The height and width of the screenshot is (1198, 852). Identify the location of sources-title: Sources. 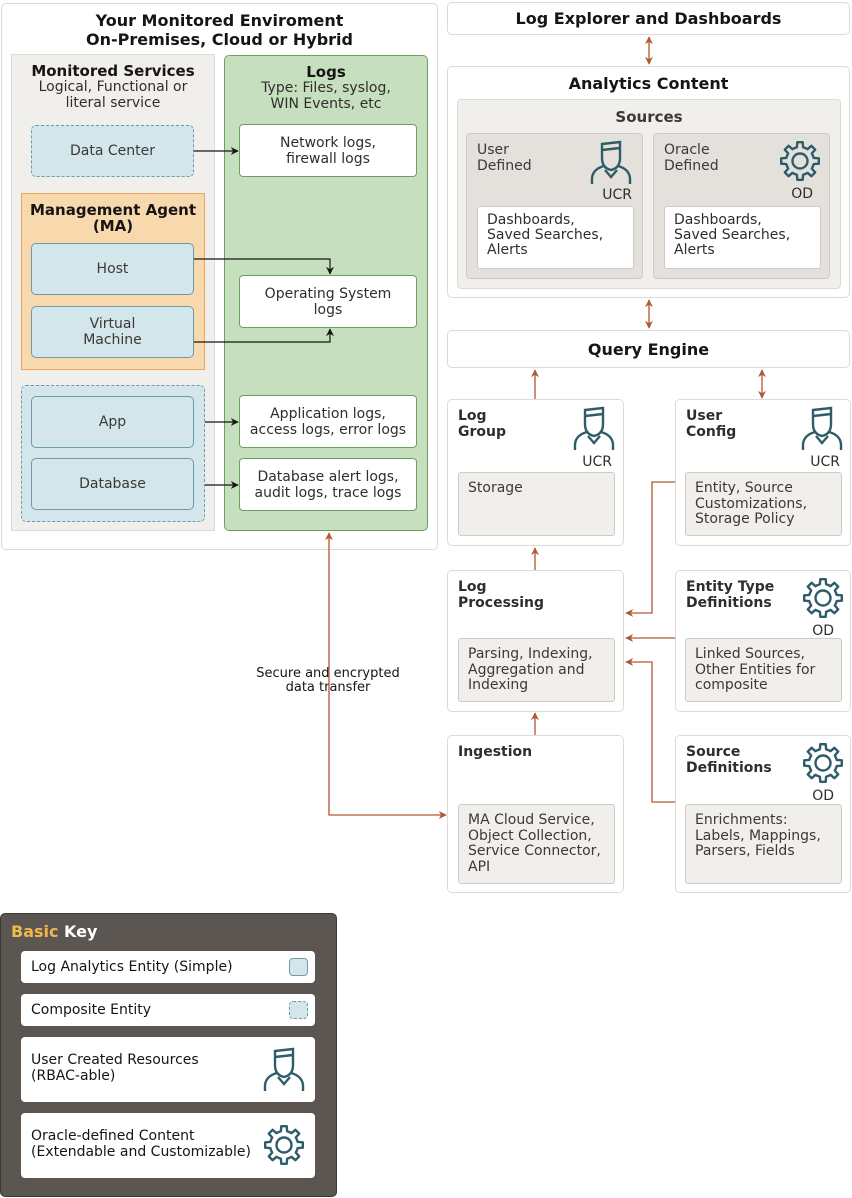
(649, 117).